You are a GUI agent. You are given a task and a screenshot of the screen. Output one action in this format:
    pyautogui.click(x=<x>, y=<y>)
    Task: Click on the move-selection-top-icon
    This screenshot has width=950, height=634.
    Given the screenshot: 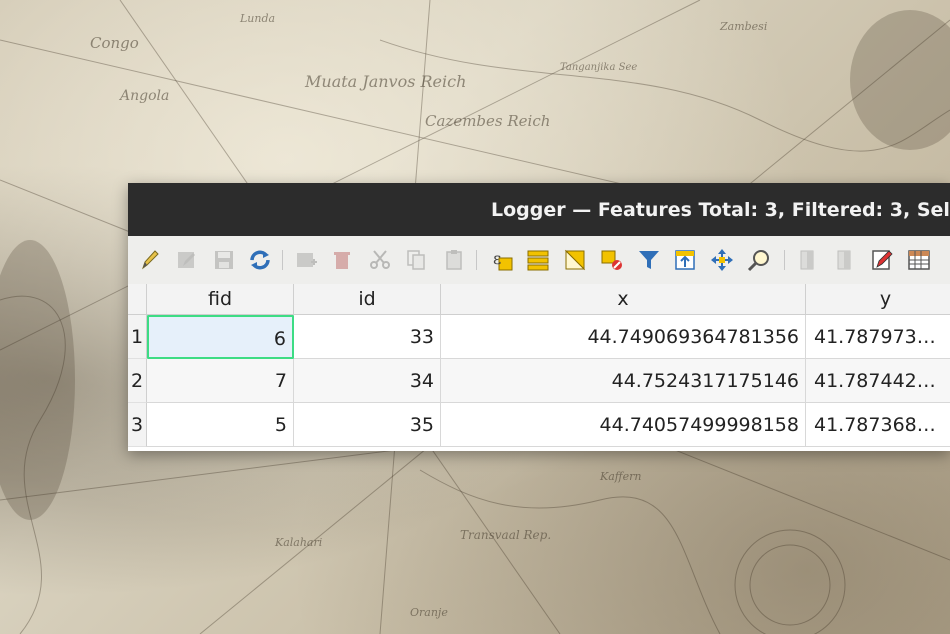 What is the action you would take?
    pyautogui.click(x=685, y=260)
    